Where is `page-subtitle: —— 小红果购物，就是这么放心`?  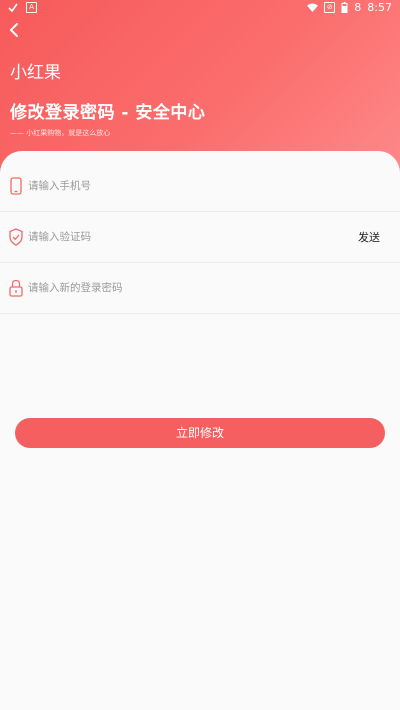 page-subtitle: —— 小红果购物，就是这么放心 is located at coordinates (60, 133).